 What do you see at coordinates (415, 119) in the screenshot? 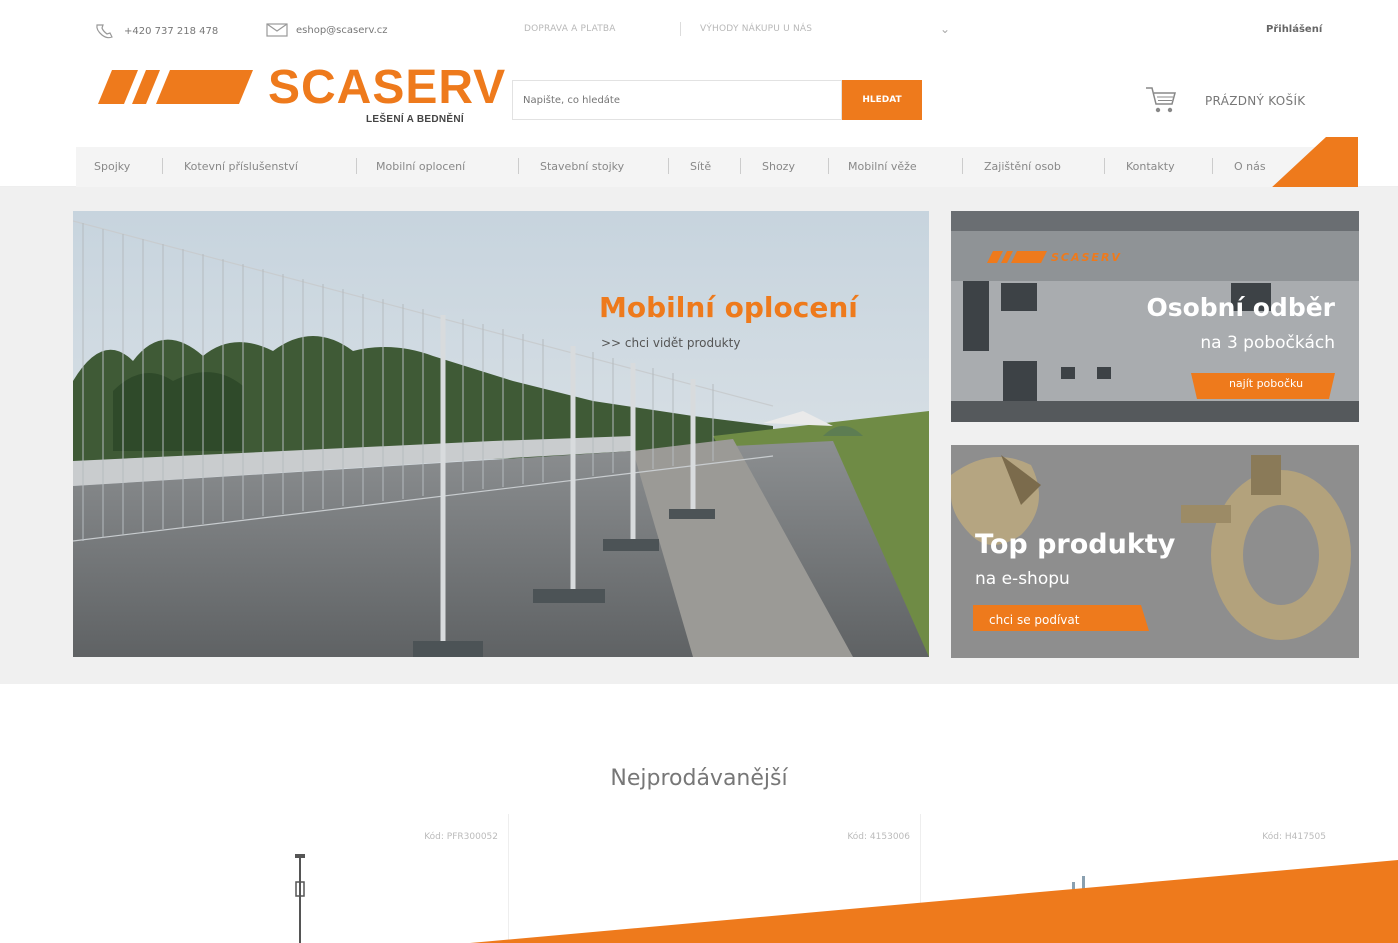
I see `logo-tagline: LEŠENÍ A BEDNĚNÍ` at bounding box center [415, 119].